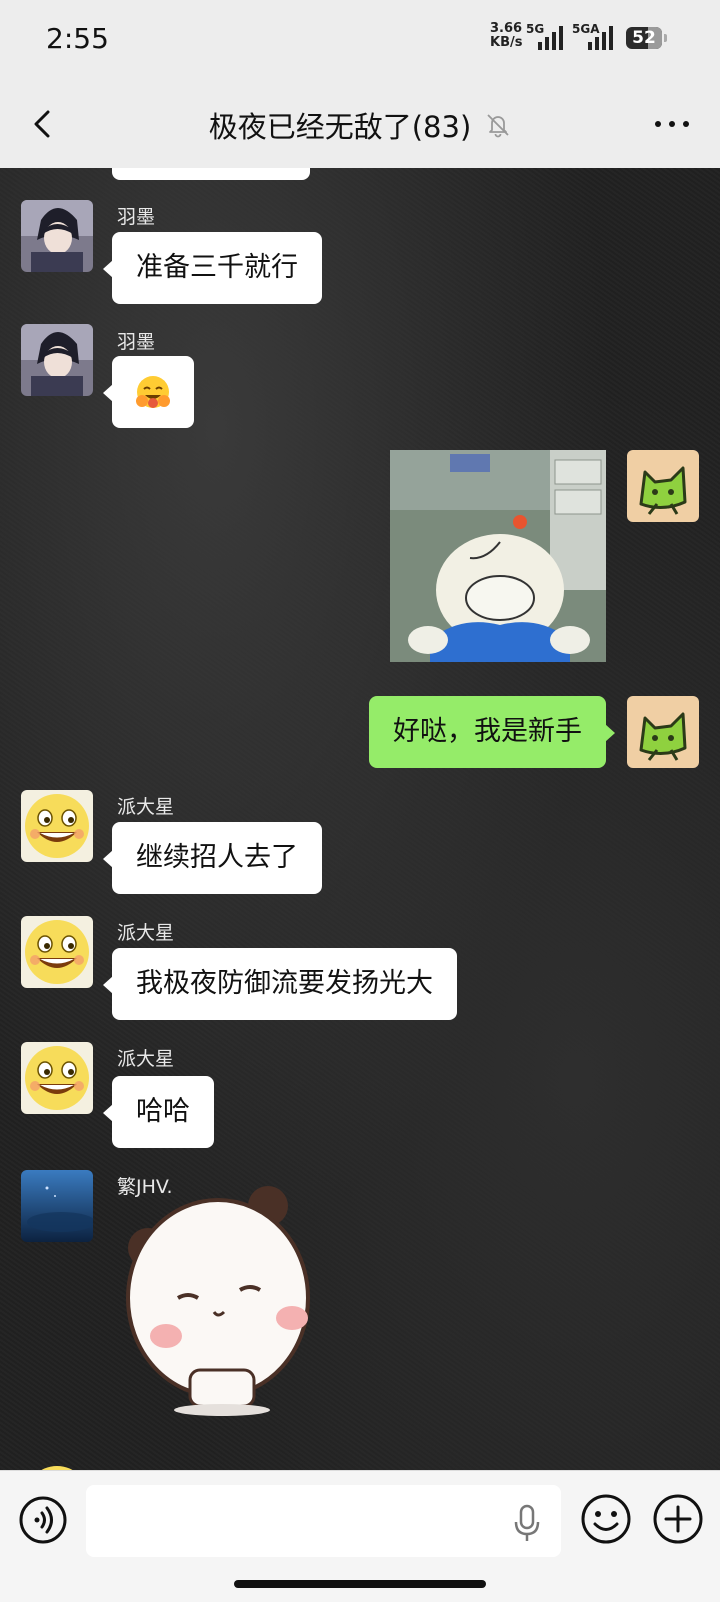 The image size is (720, 1602). I want to click on message-bubble: 好哒，我是新手, so click(492, 732).